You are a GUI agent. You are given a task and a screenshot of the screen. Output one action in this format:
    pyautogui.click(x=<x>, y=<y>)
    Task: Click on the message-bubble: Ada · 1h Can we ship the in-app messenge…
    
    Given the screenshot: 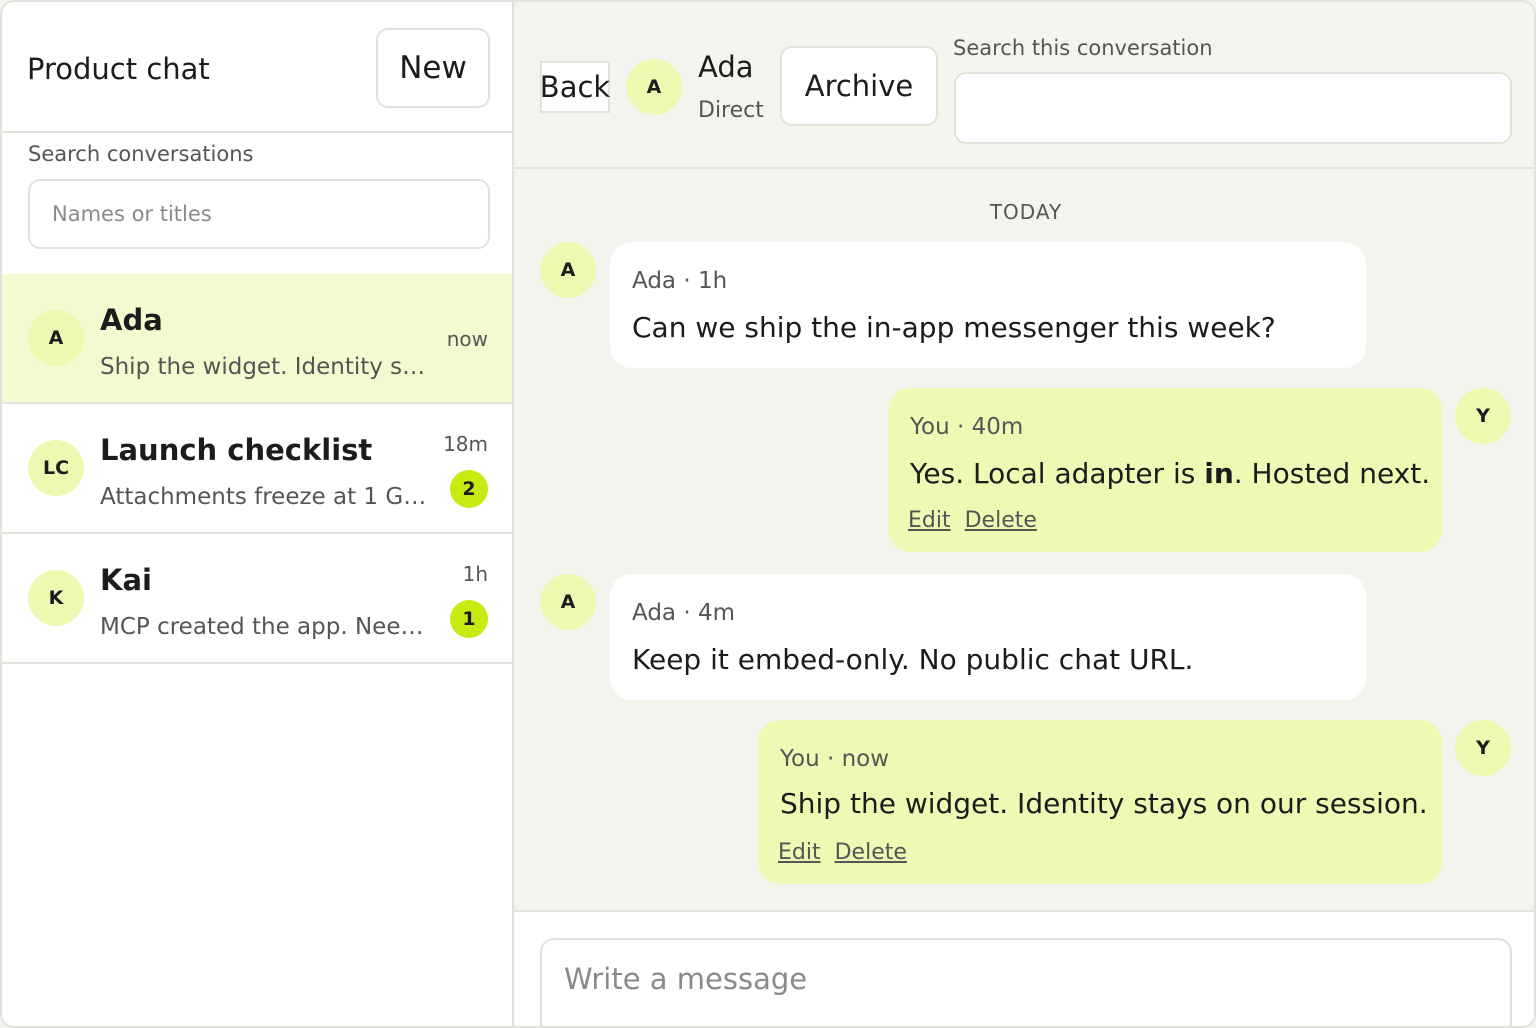 What is the action you would take?
    pyautogui.click(x=988, y=305)
    